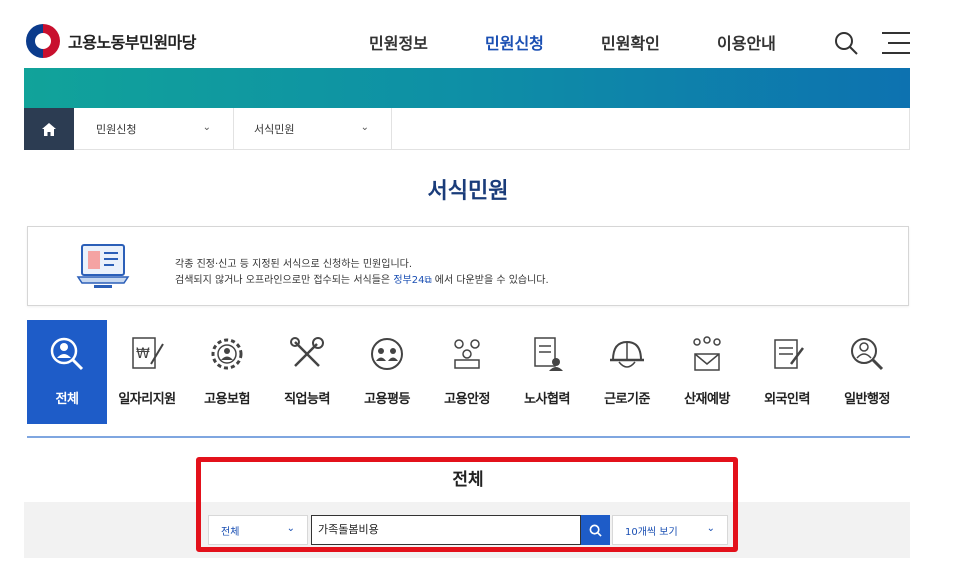 Image resolution: width=953 pixels, height=571 pixels. Describe the element at coordinates (446, 530) in the screenshot. I see `search-input: 가족돌봄비용` at that location.